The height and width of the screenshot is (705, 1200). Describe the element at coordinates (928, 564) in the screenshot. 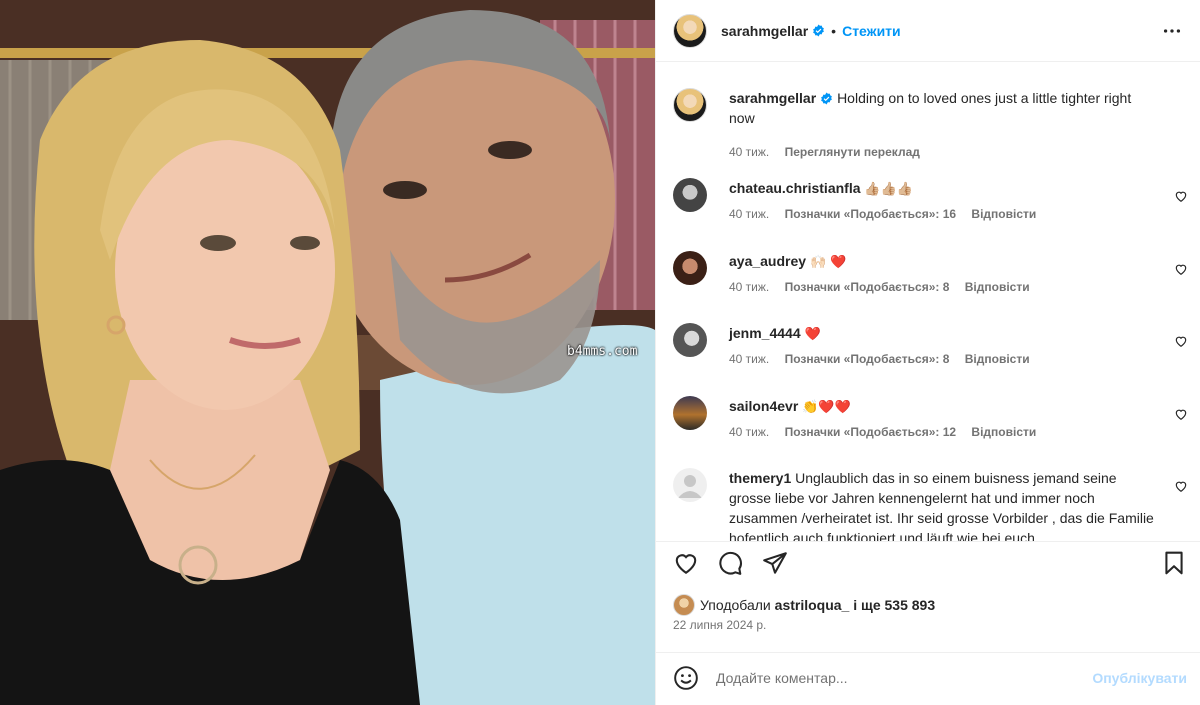

I see `post-actions-bar` at that location.